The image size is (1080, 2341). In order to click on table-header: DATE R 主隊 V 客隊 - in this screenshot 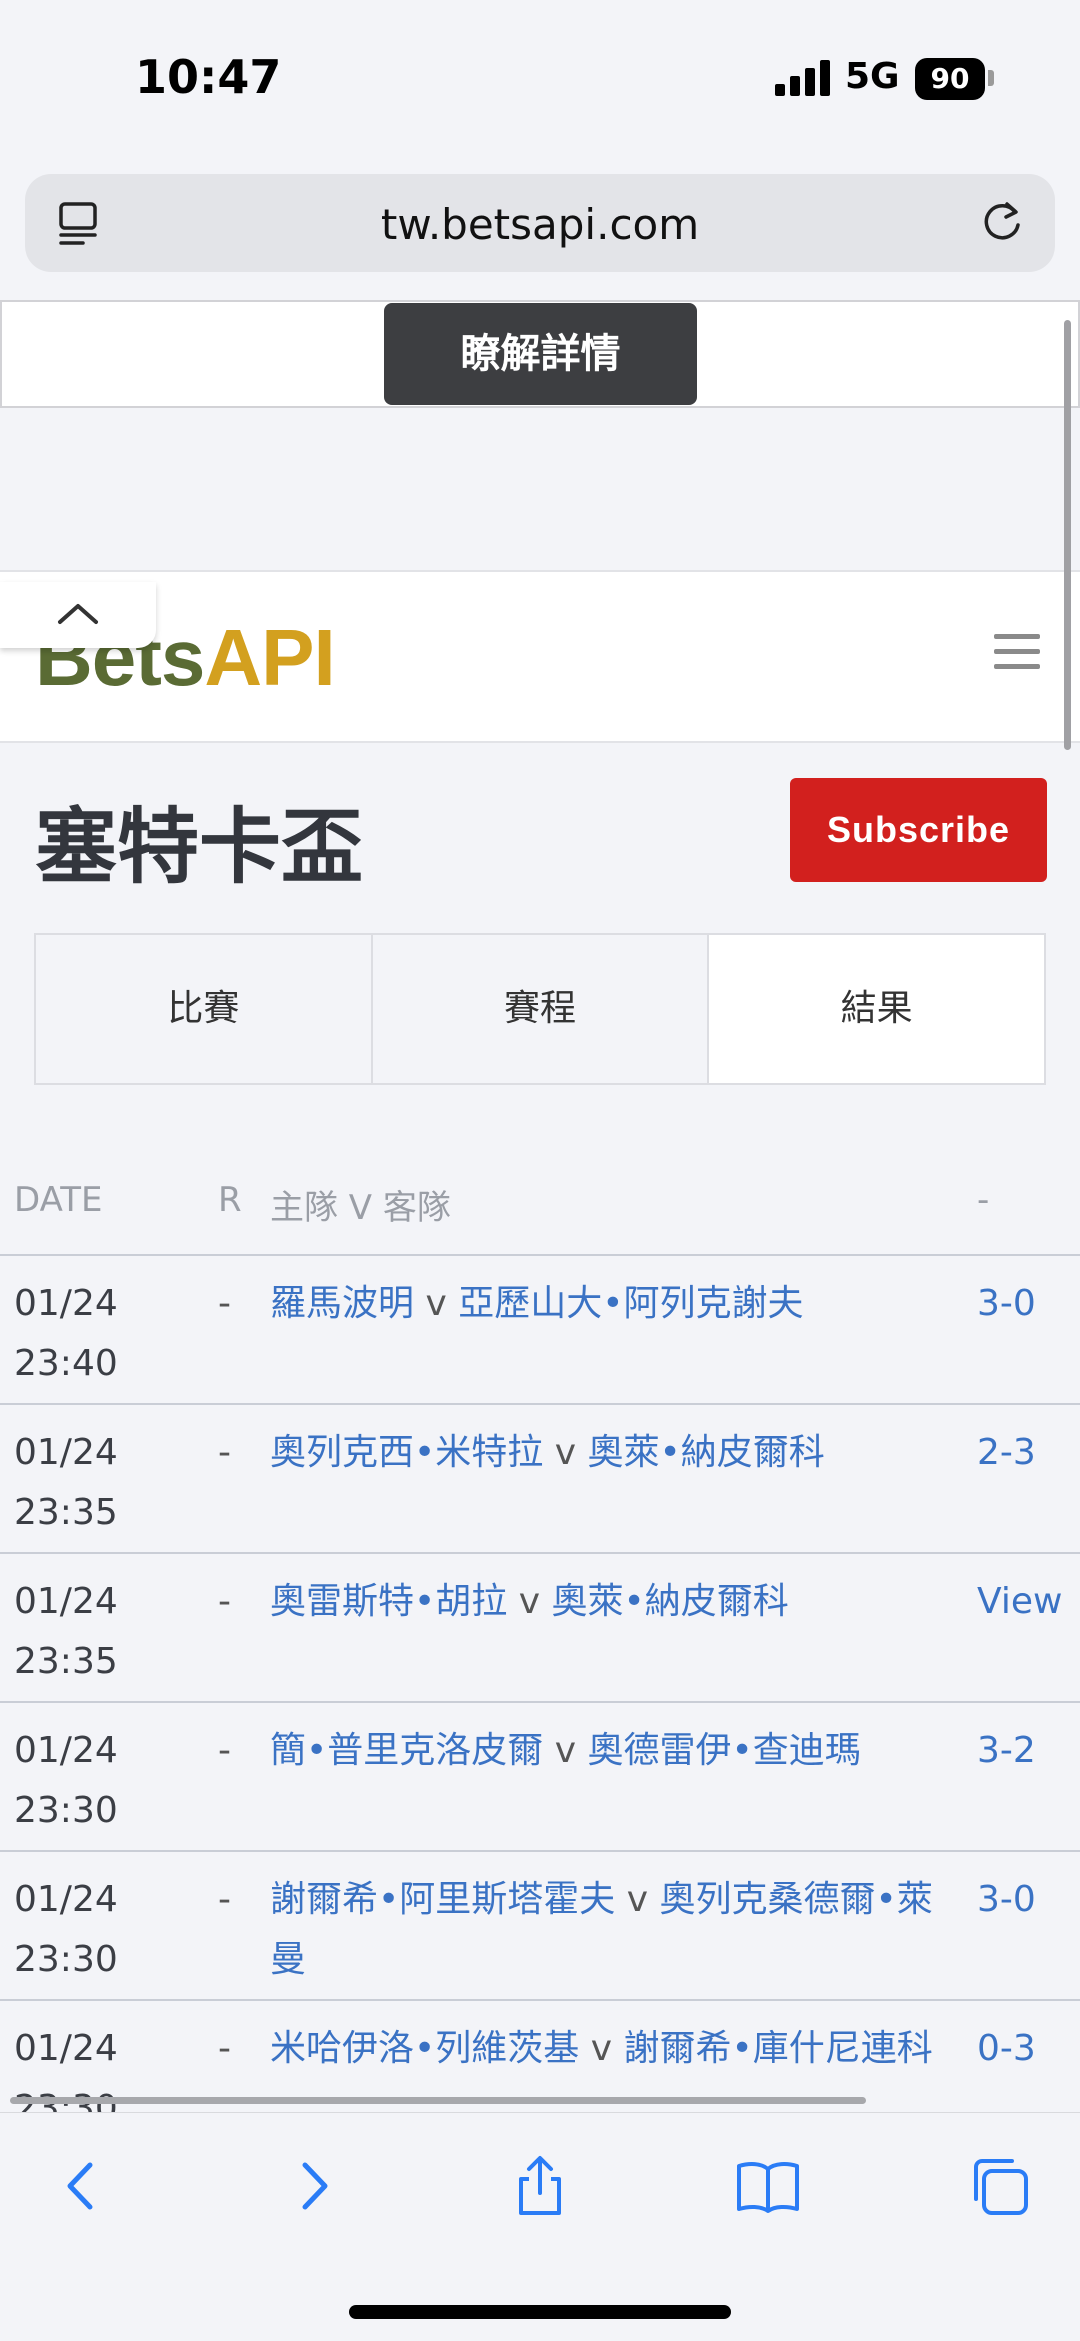, I will do `click(540, 1203)`.